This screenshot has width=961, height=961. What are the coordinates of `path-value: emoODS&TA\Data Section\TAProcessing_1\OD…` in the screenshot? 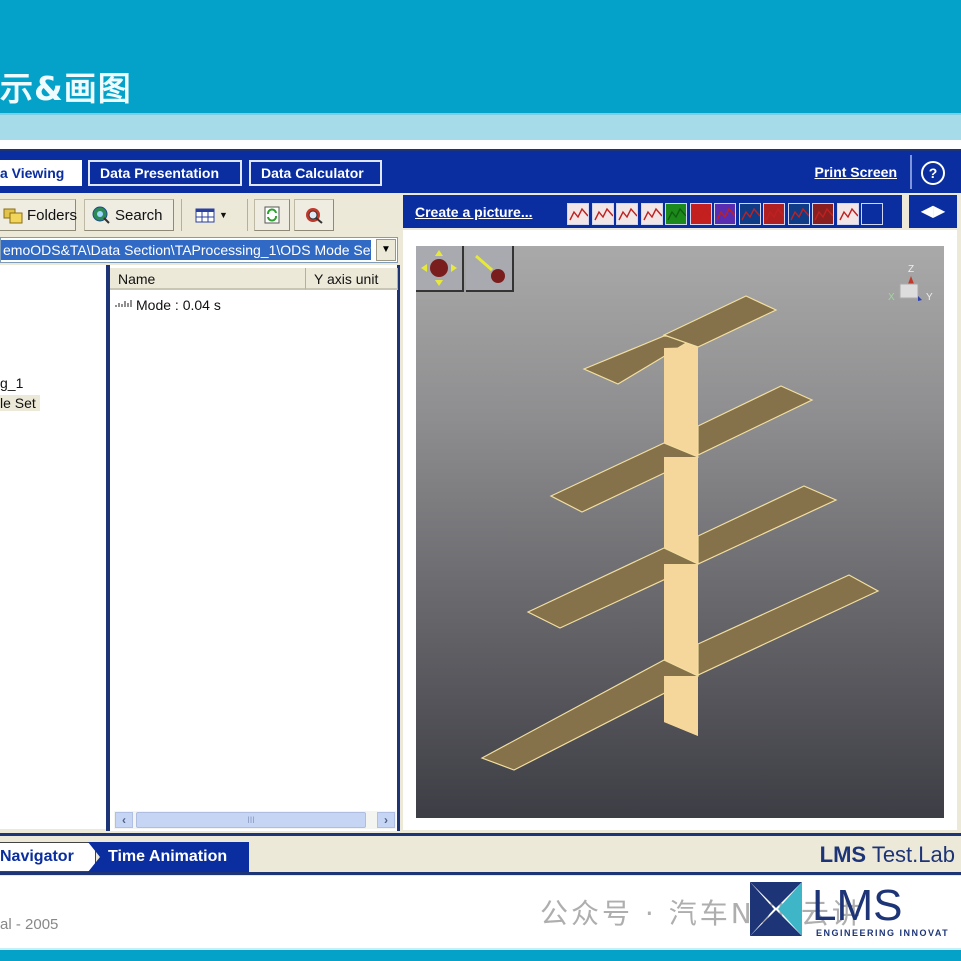 It's located at (186, 250).